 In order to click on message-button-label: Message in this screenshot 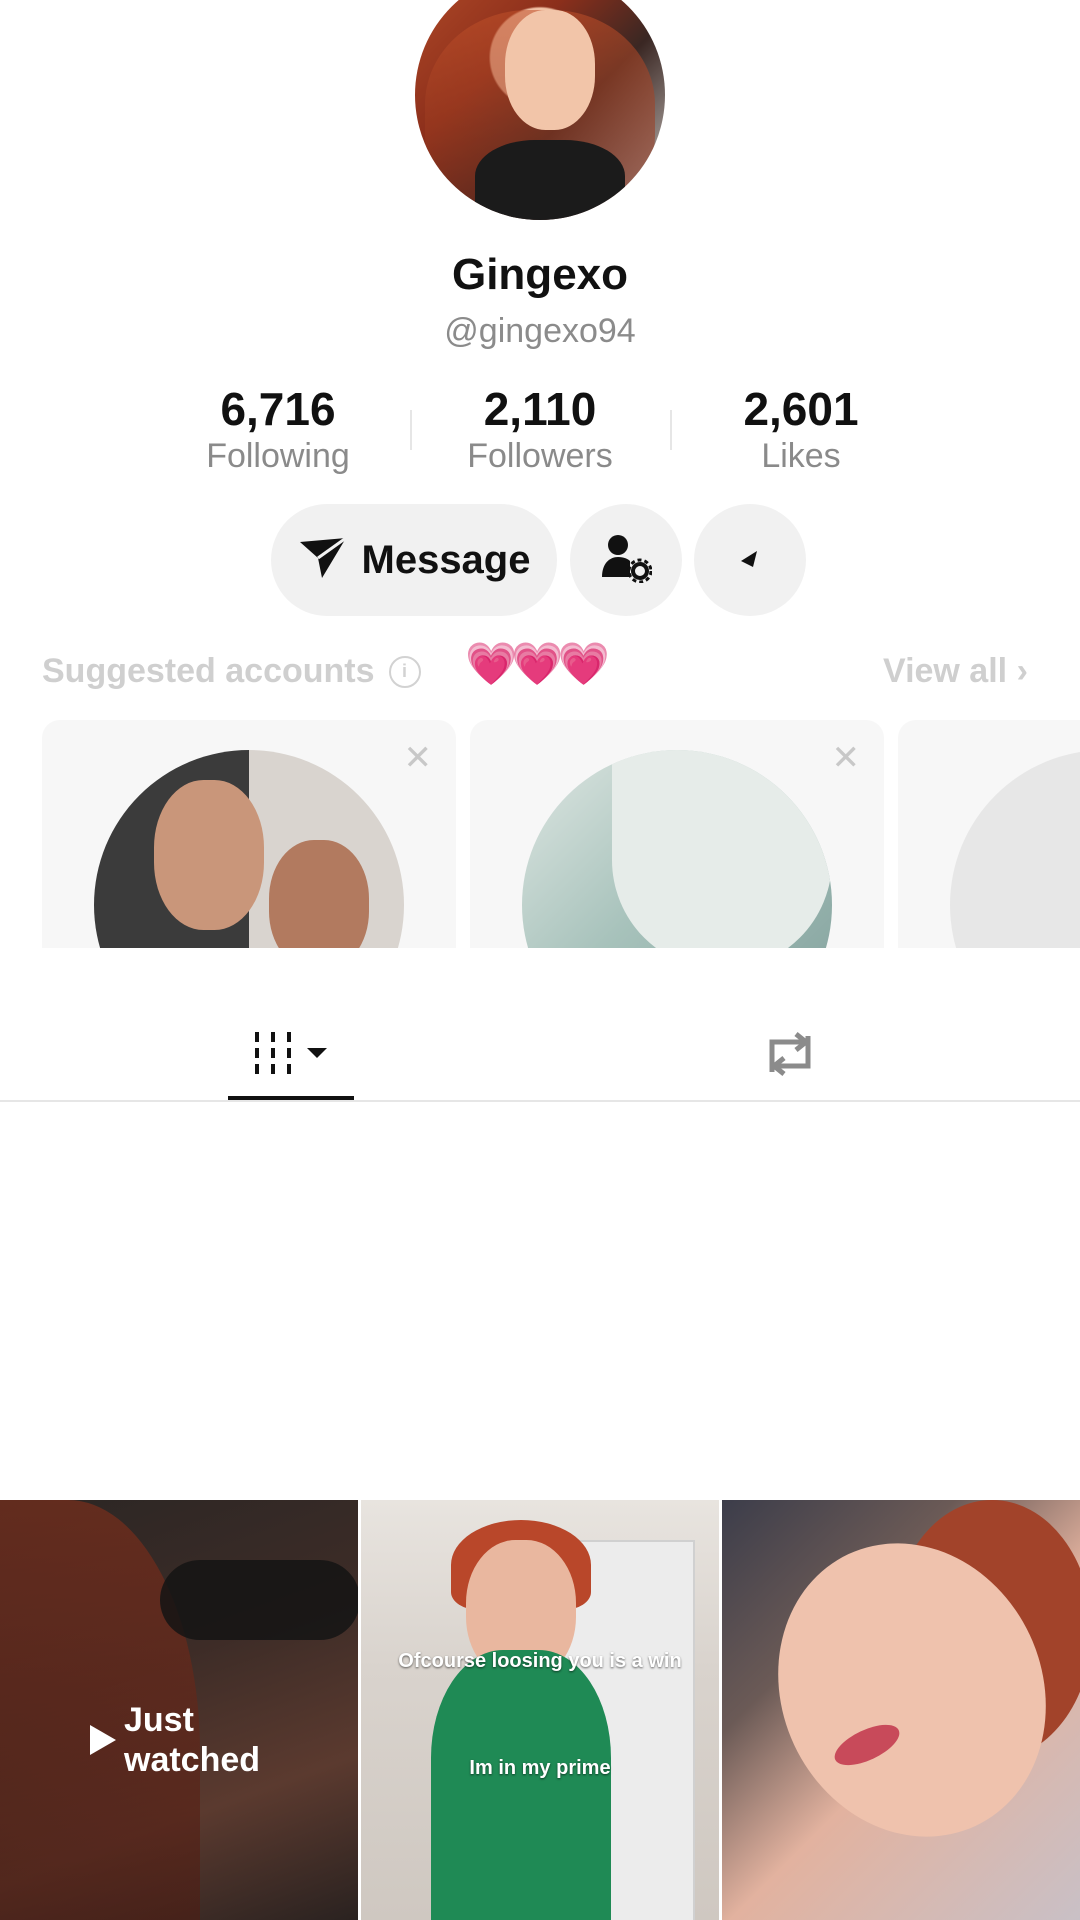, I will do `click(446, 559)`.